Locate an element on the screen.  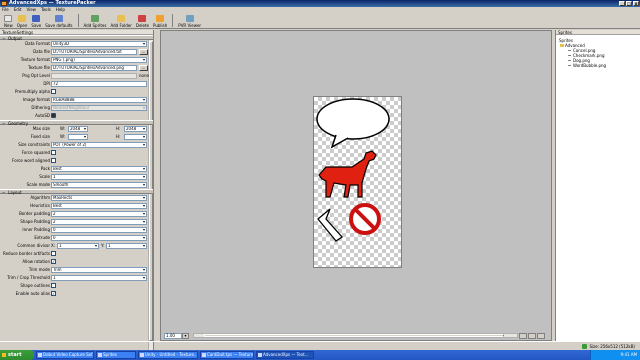
zoom-buttons is located at coordinates (532, 336).